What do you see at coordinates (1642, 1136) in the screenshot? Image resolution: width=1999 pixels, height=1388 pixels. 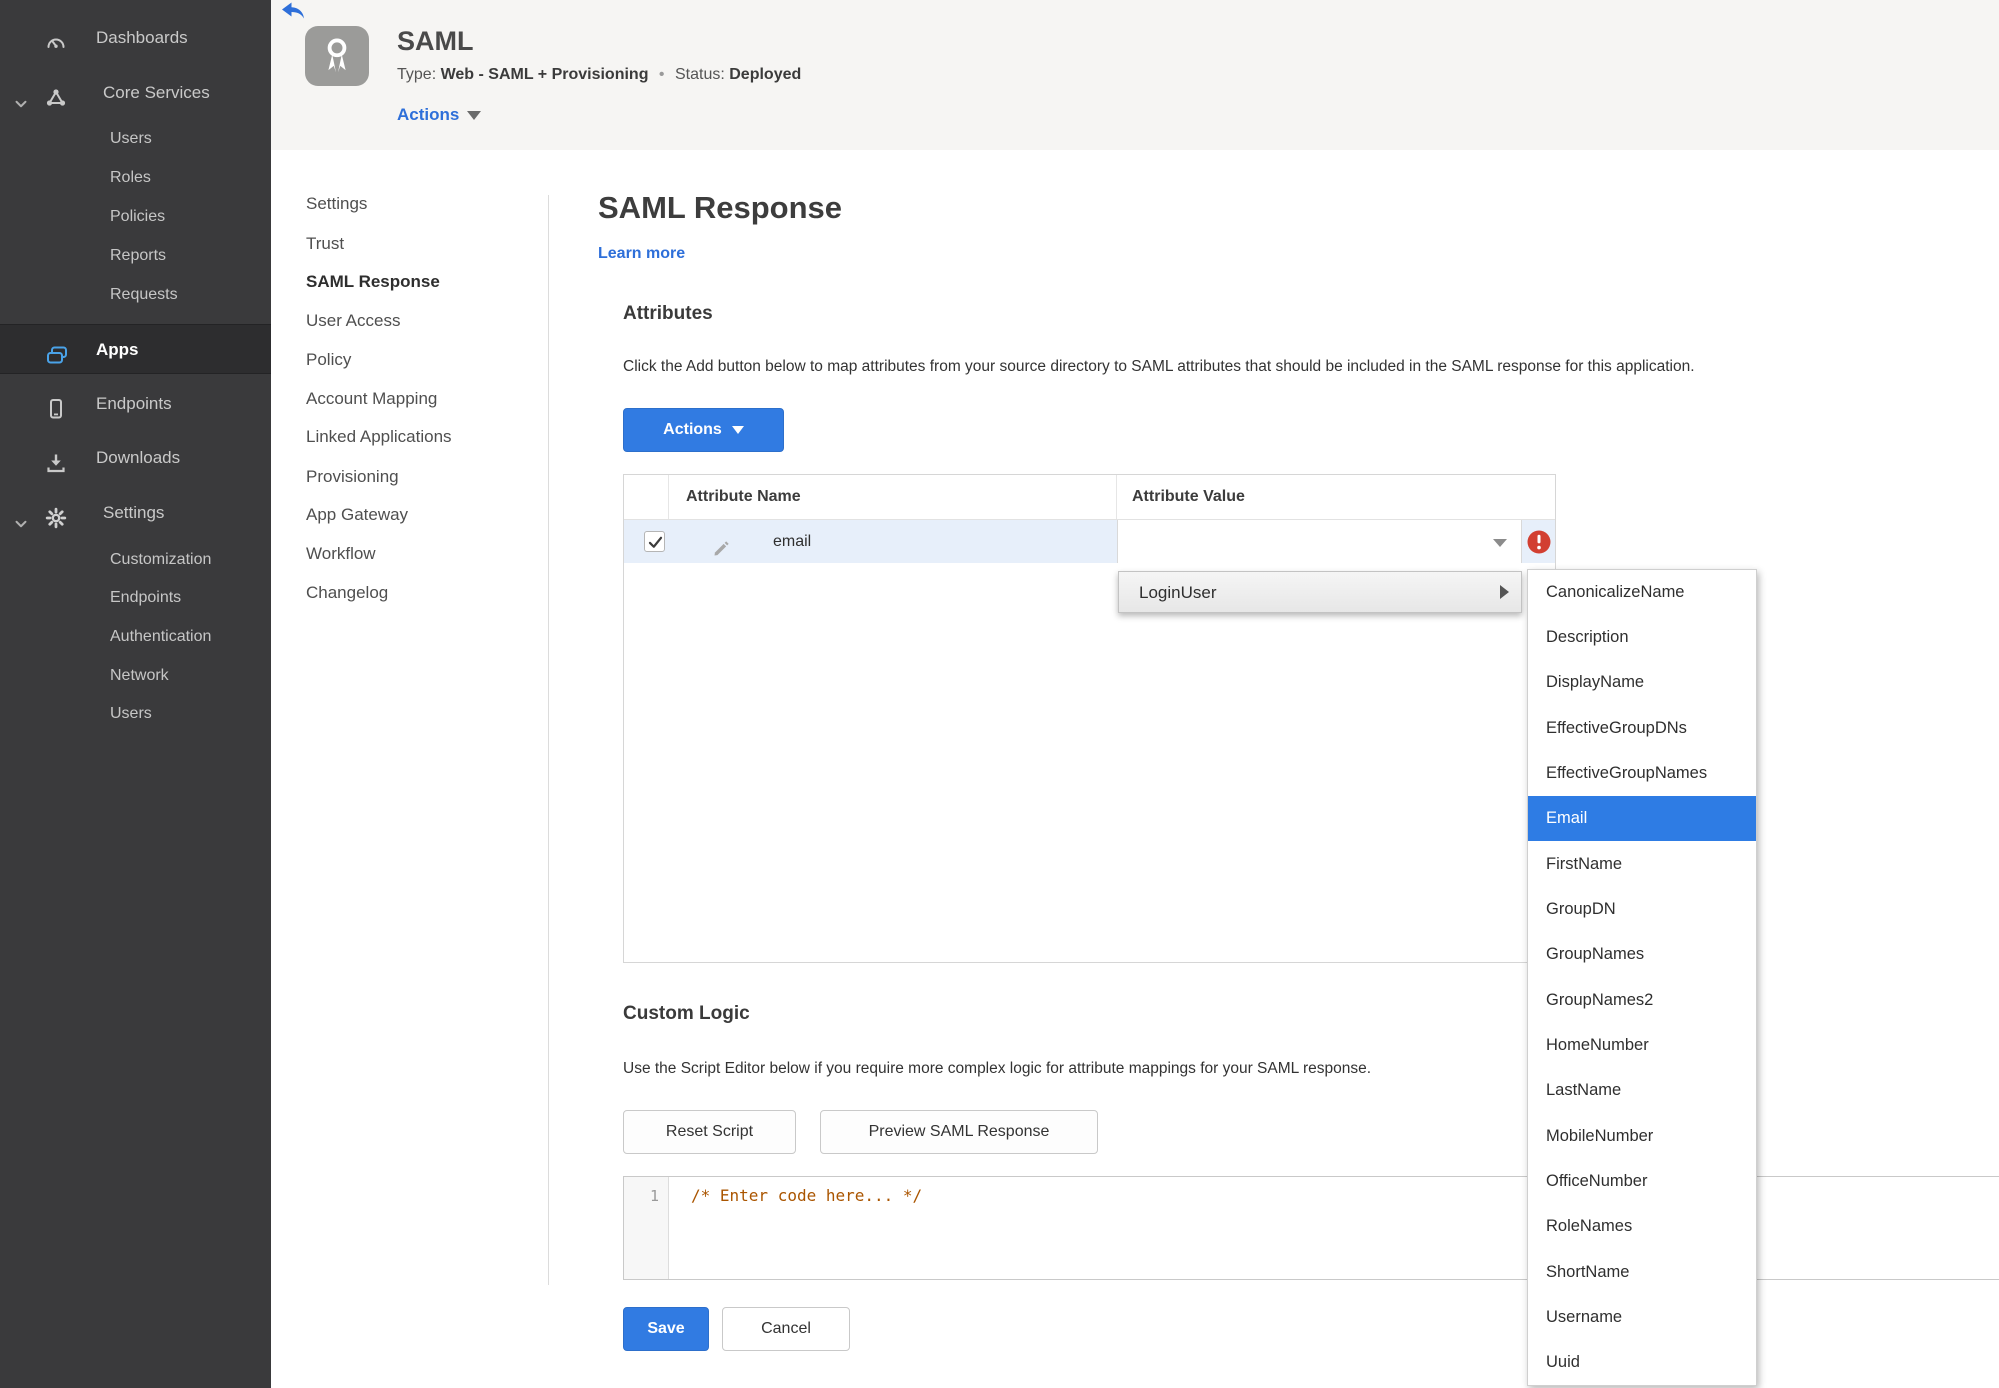 I see `submenu-item-mobilenumber: MobileNumber` at bounding box center [1642, 1136].